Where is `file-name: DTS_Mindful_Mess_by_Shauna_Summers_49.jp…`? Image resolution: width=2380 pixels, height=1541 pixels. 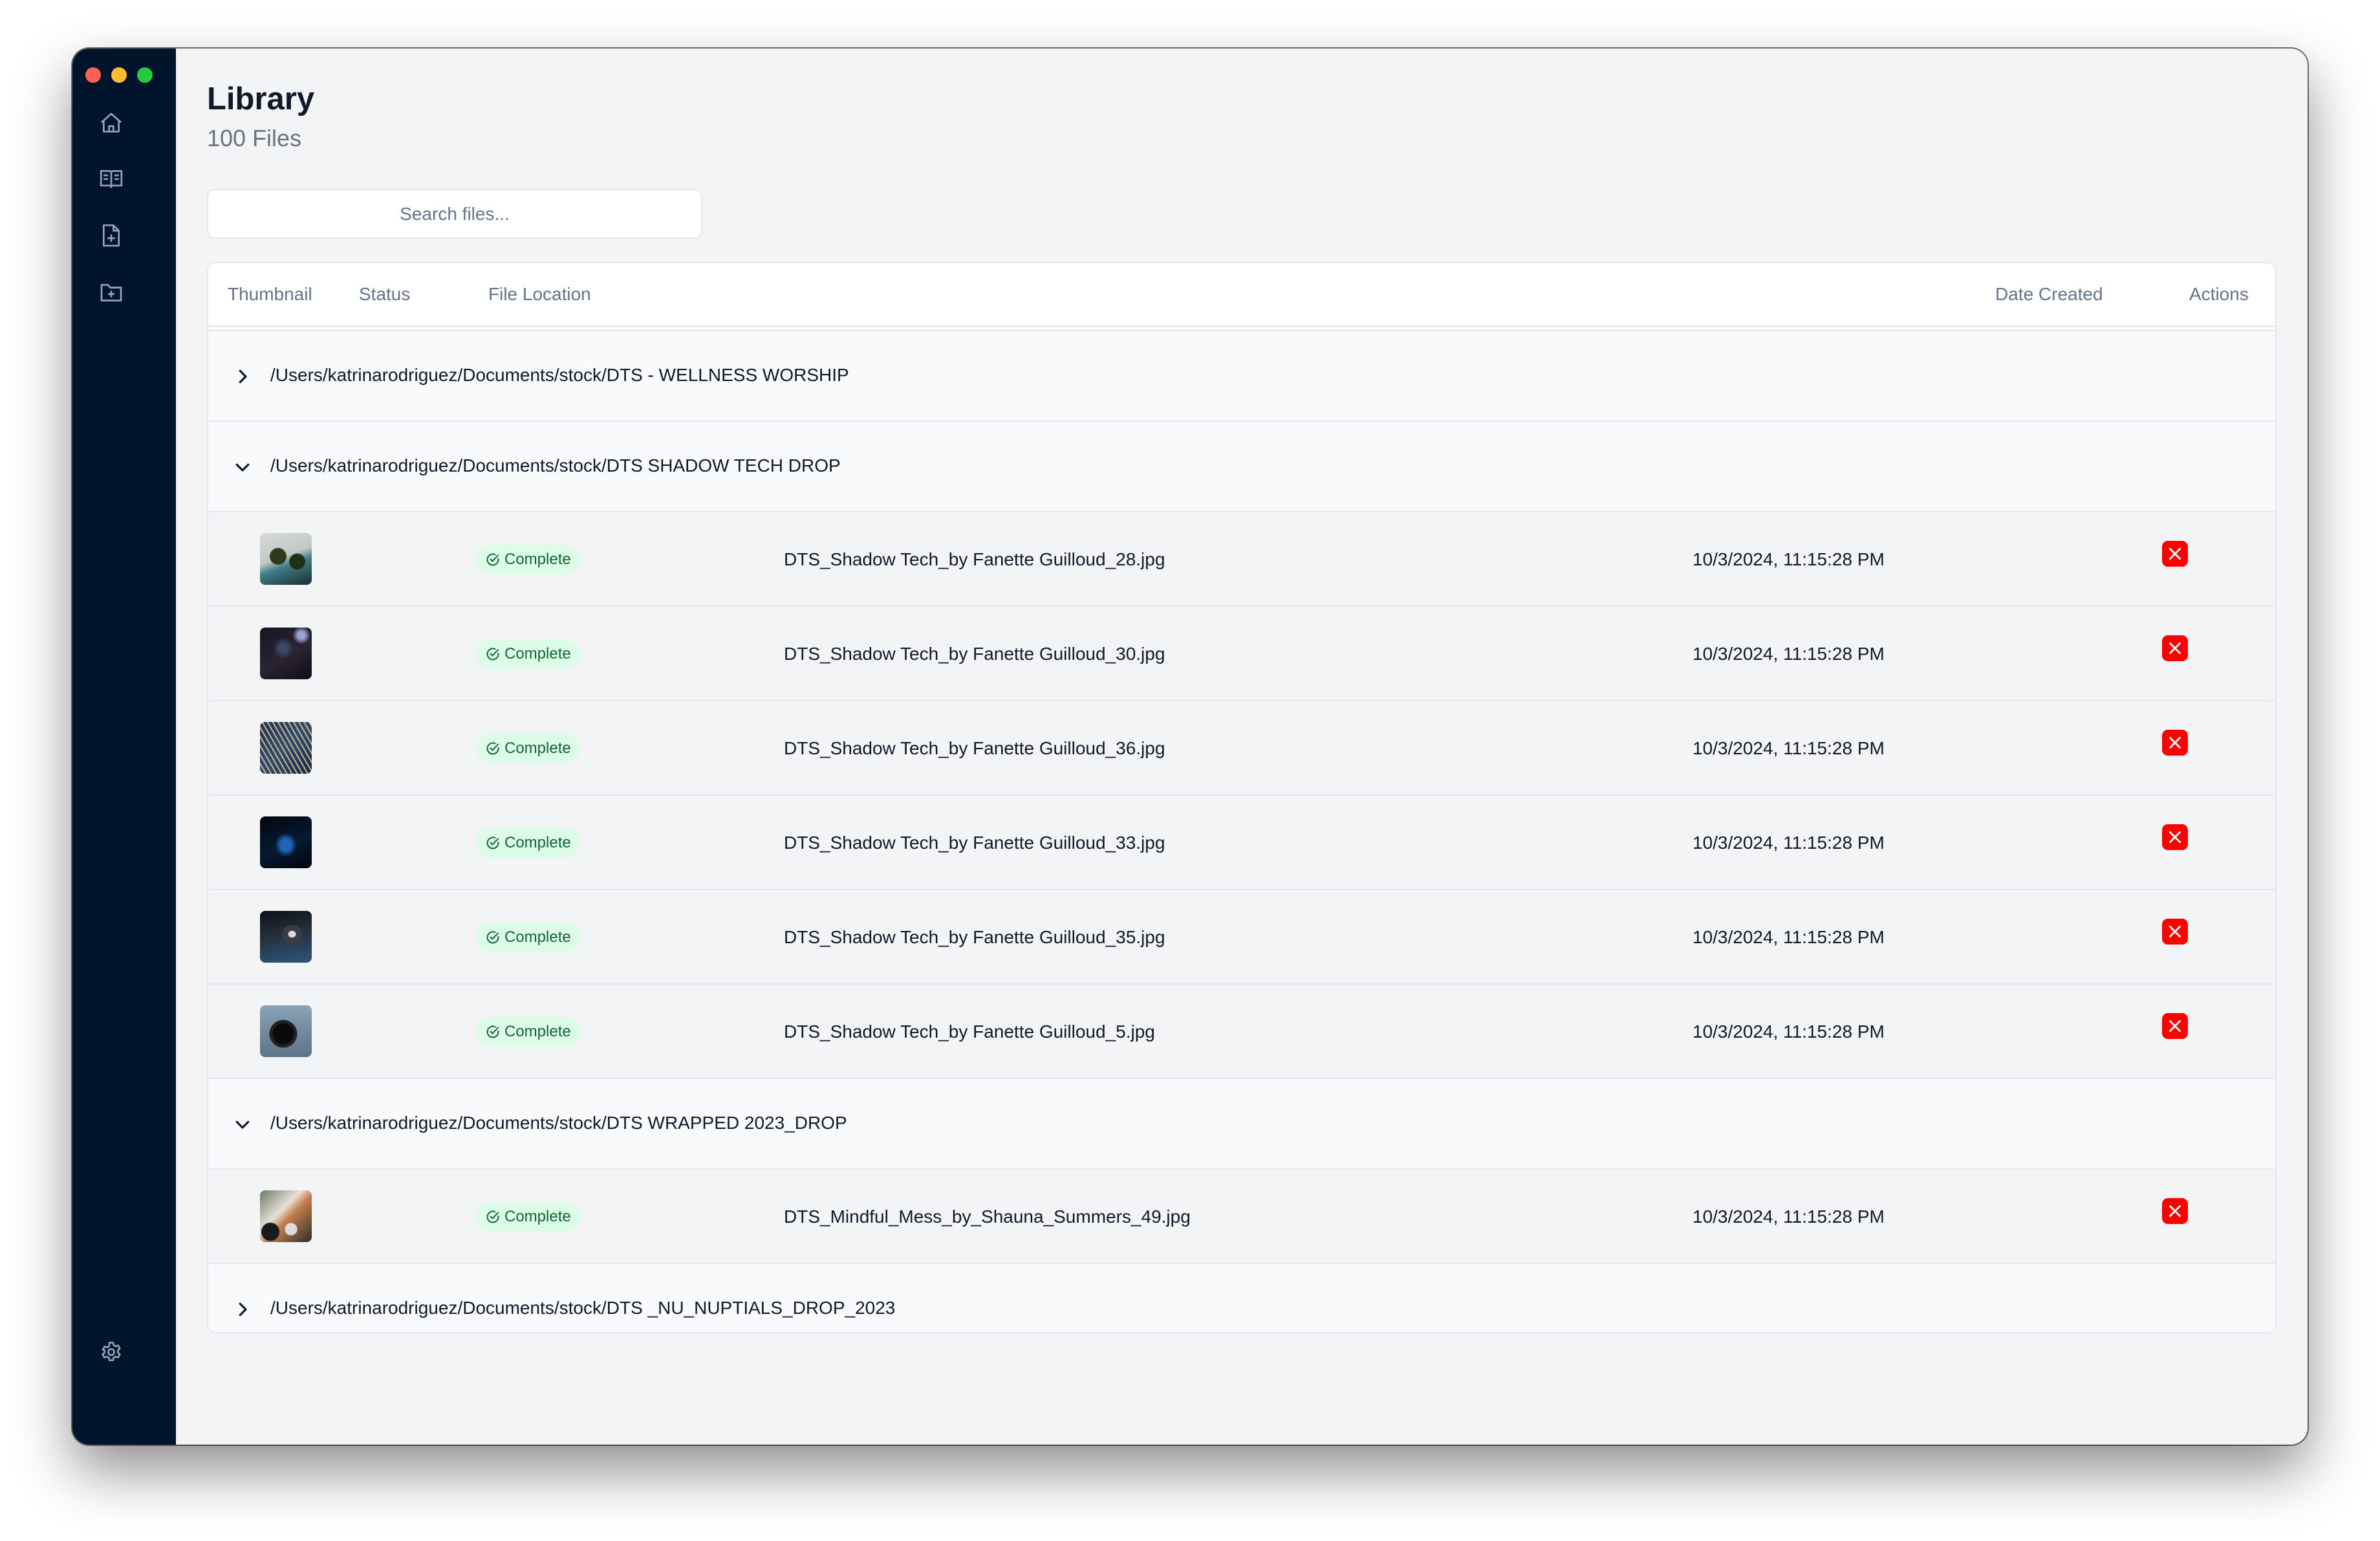 file-name: DTS_Mindful_Mess_by_Shauna_Summers_49.jp… is located at coordinates (988, 1217).